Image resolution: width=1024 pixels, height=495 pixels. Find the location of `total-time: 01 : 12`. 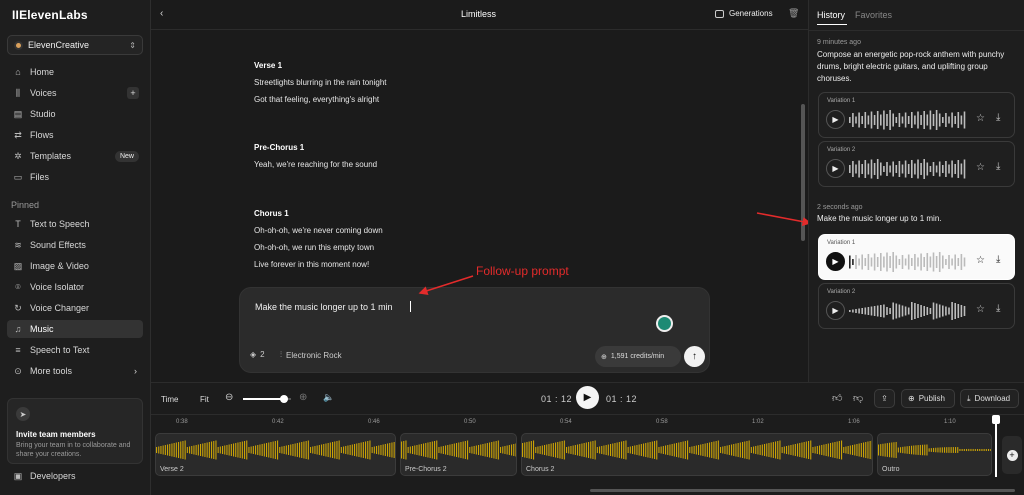

total-time: 01 : 12 is located at coordinates (622, 399).